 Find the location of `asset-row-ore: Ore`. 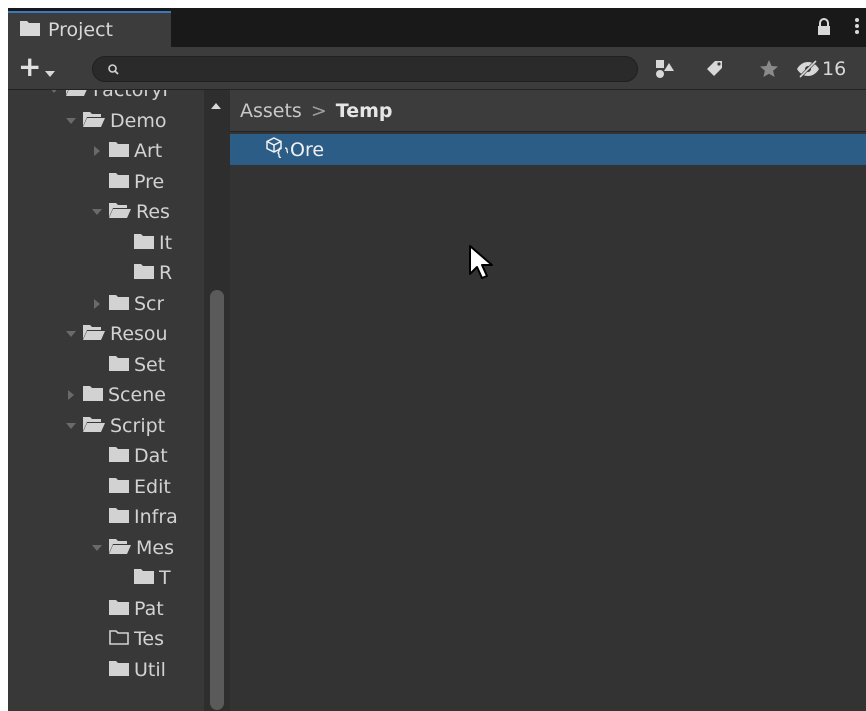

asset-row-ore: Ore is located at coordinates (548, 149).